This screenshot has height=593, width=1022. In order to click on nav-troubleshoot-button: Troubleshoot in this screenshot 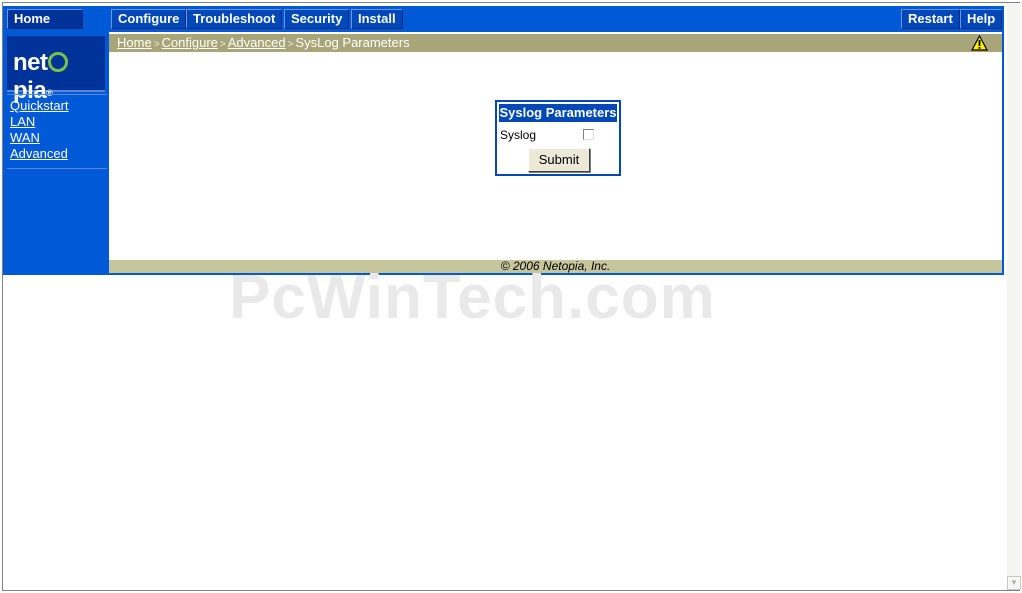, I will do `click(234, 19)`.